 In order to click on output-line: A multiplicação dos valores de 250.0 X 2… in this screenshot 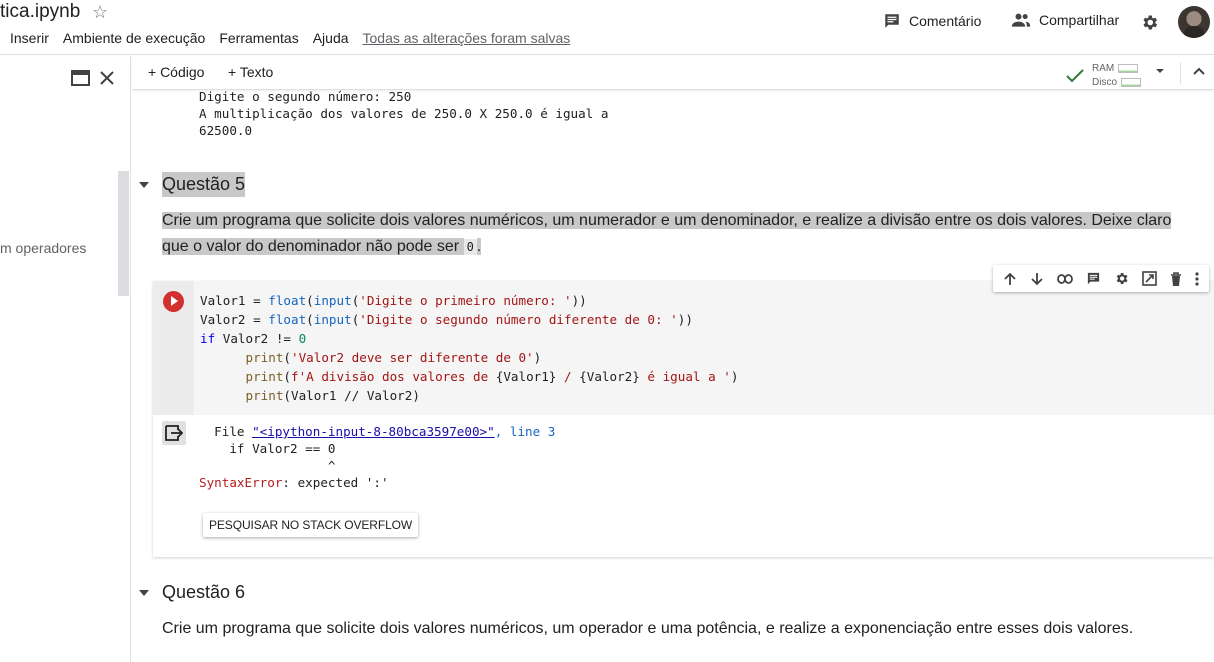, I will do `click(404, 113)`.